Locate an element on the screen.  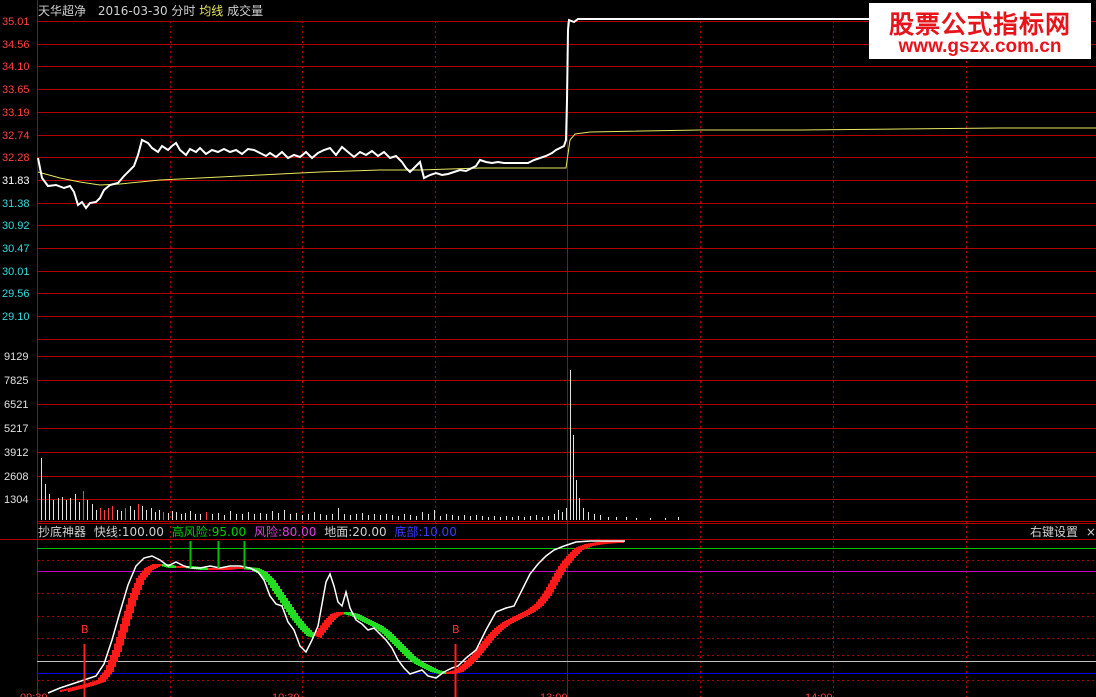
right-click-settings: 右键设置 × is located at coordinates (1063, 532).